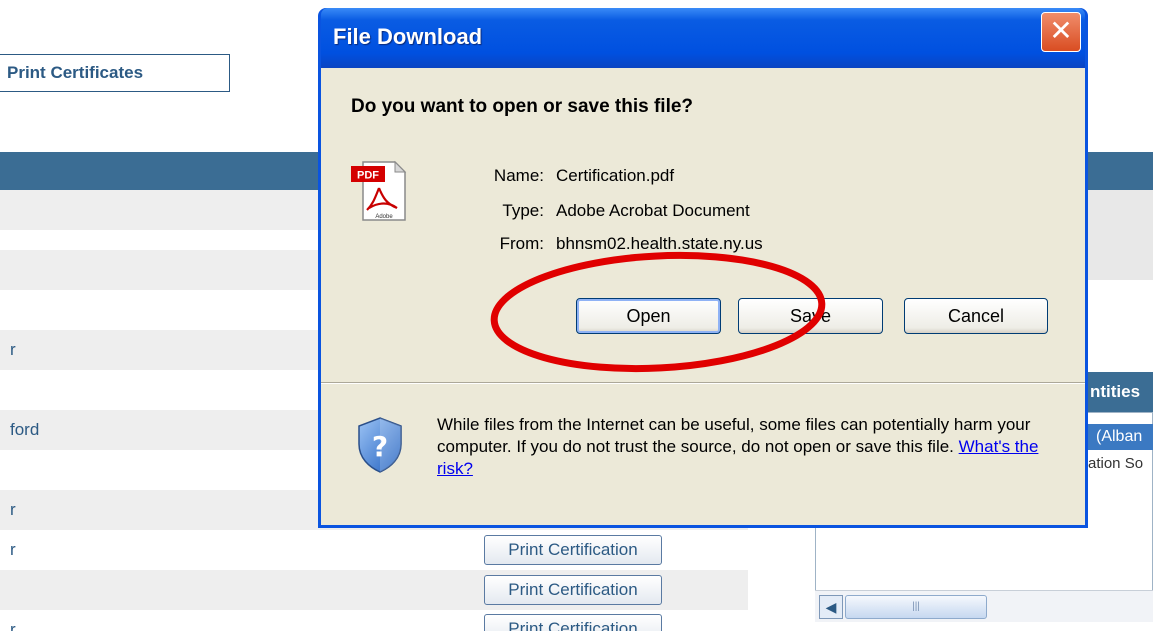  Describe the element at coordinates (115, 73) in the screenshot. I see `print-certificates-button: Print Certificates` at that location.